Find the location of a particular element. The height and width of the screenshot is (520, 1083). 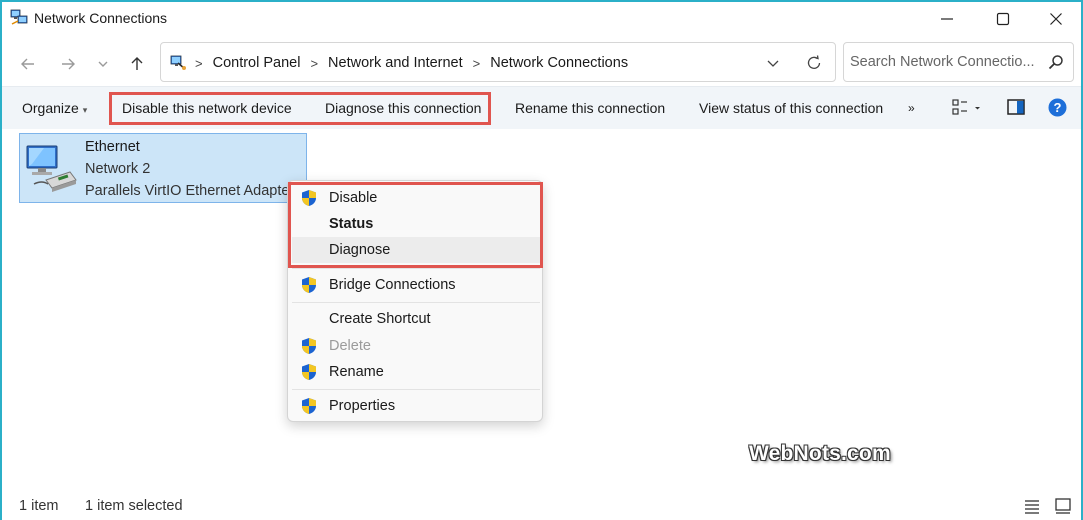

change-view-icon is located at coordinates (967, 108).